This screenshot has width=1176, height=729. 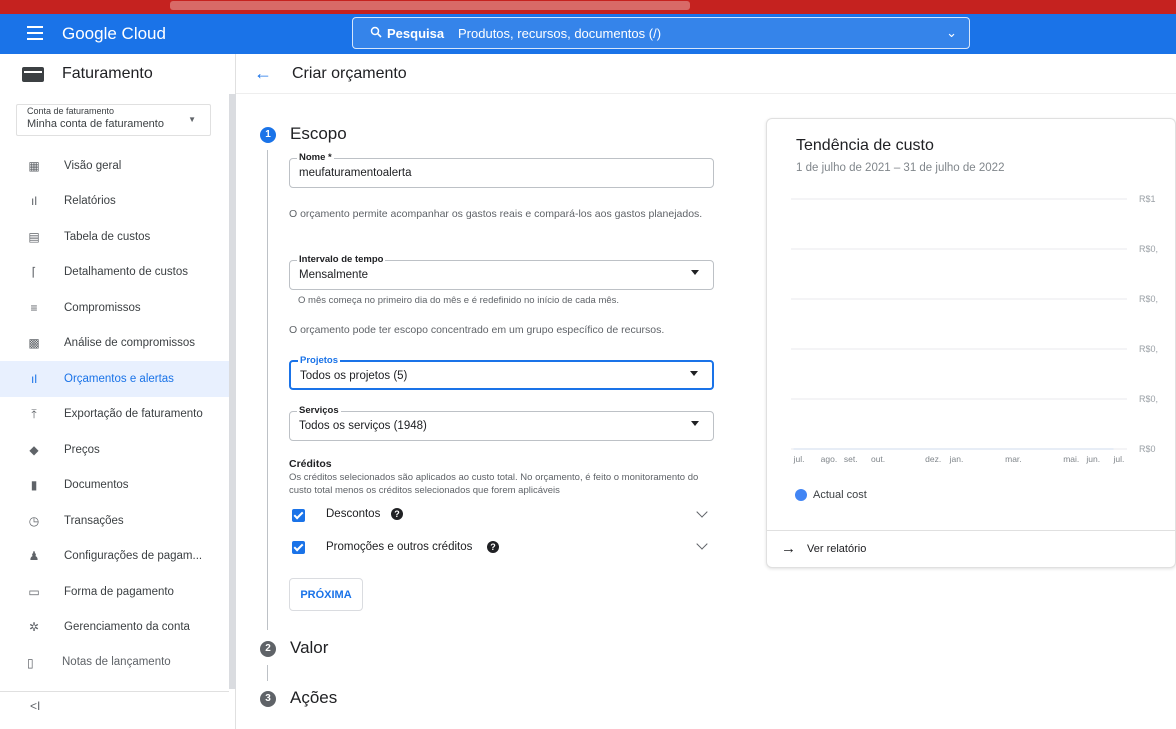 What do you see at coordinates (119, 378) in the screenshot?
I see `sidebar-item-label: Orçamentos e alertas` at bounding box center [119, 378].